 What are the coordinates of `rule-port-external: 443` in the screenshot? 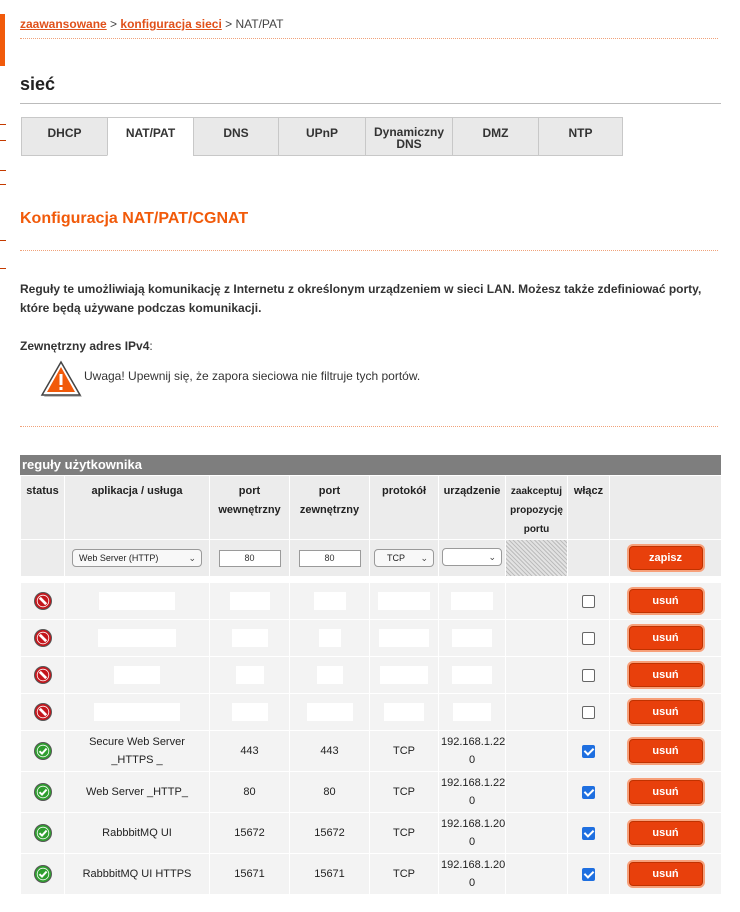 It's located at (329, 751).